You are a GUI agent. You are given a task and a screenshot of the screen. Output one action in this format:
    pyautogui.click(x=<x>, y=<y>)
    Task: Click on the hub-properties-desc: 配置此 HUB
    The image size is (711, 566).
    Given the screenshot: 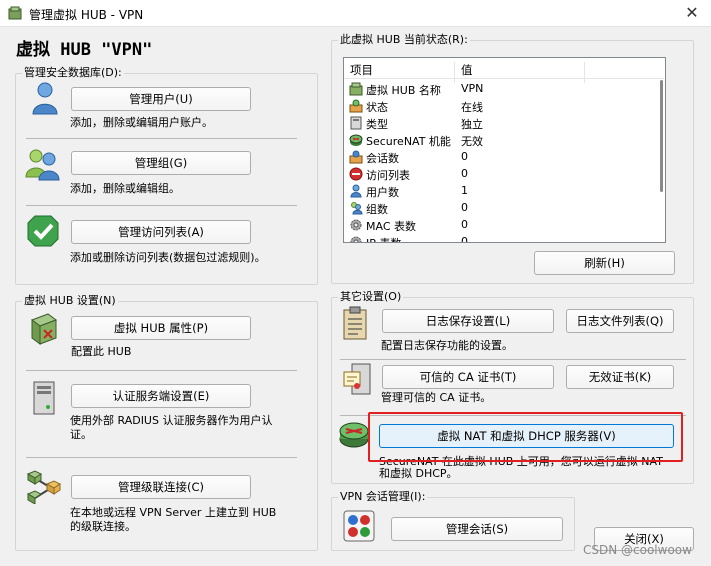 What is the action you would take?
    pyautogui.click(x=101, y=351)
    